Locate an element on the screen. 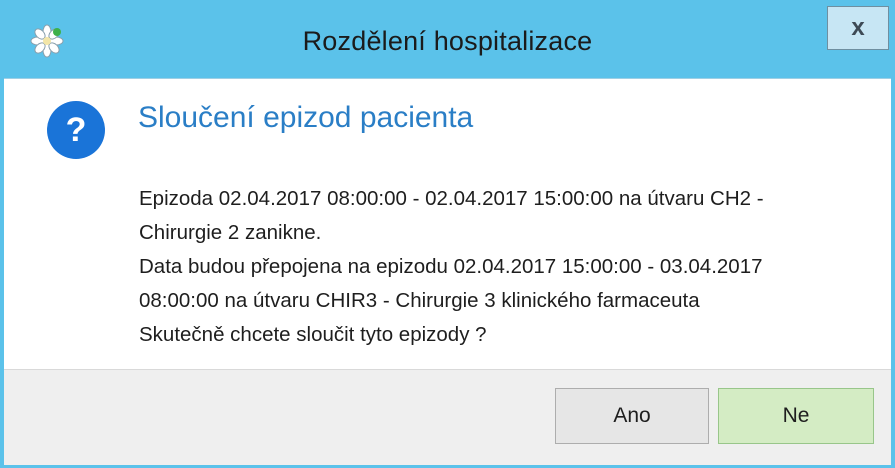 This screenshot has height=468, width=895. message-line: Skutečně chcete sloučit tyto epizody ? is located at coordinates (313, 334).